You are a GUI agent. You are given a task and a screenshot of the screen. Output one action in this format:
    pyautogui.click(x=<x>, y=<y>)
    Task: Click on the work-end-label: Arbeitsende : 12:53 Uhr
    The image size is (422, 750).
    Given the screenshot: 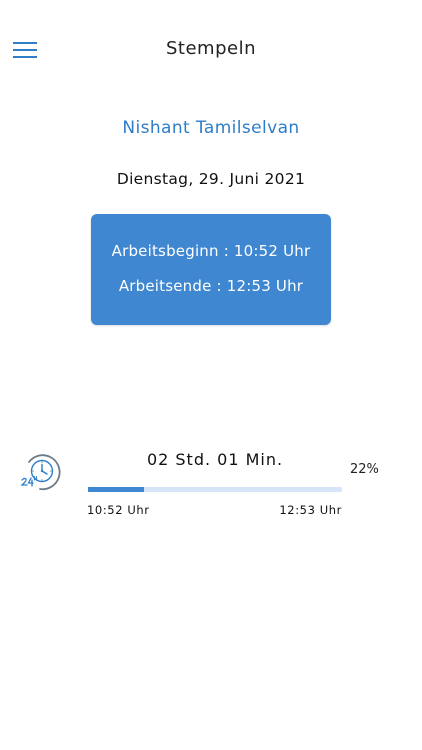 What is the action you would take?
    pyautogui.click(x=211, y=286)
    